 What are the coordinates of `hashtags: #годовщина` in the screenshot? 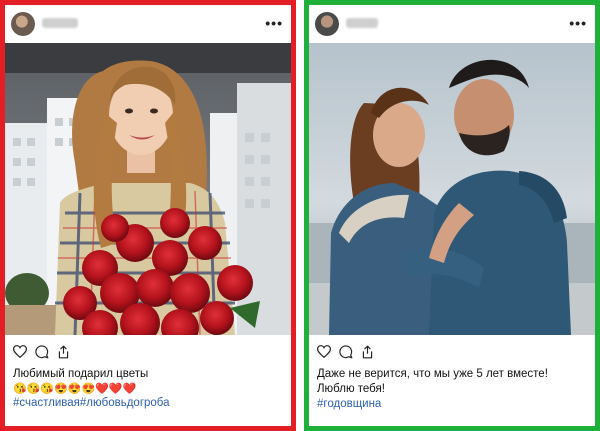 It's located at (454, 404).